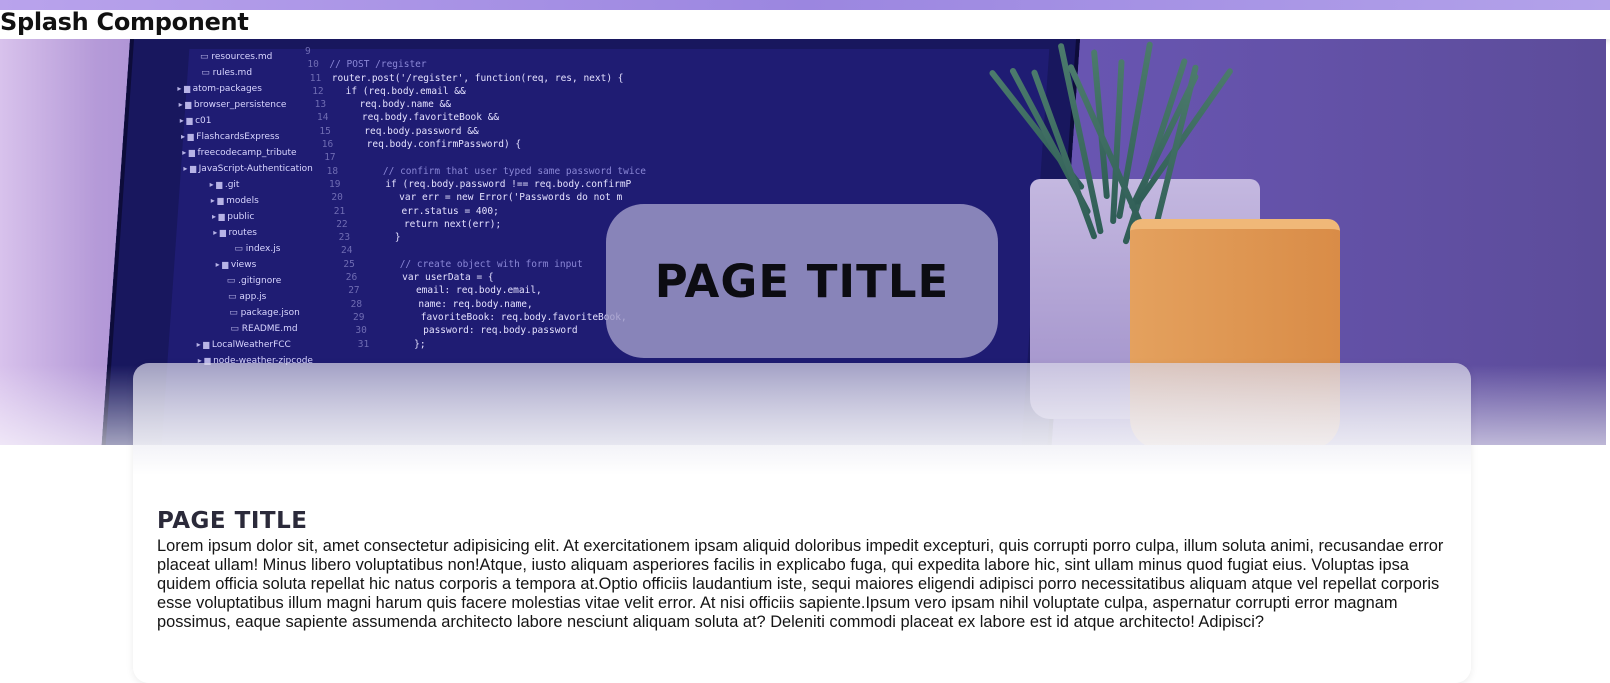  I want to click on file-tree-item: browser_persistence, so click(250, 105).